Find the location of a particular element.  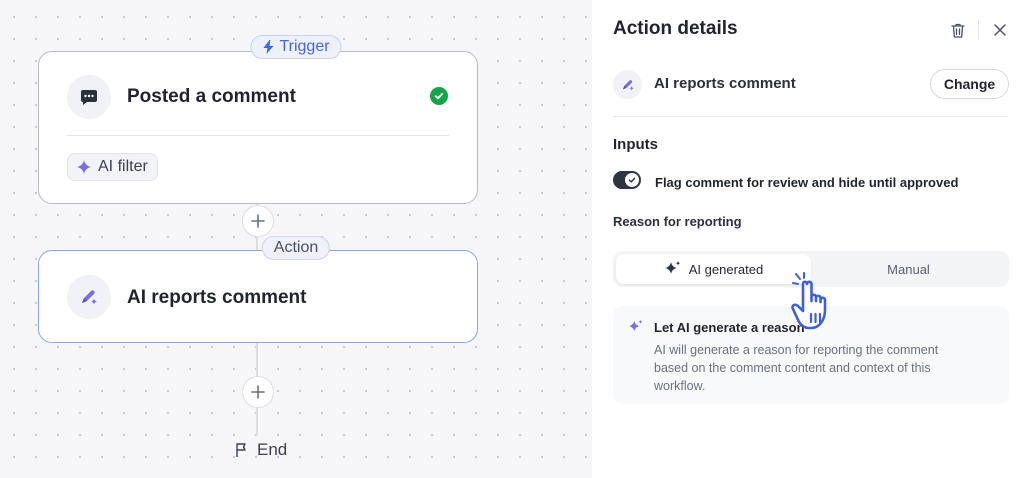

inputs-heading: Inputs is located at coordinates (635, 144).